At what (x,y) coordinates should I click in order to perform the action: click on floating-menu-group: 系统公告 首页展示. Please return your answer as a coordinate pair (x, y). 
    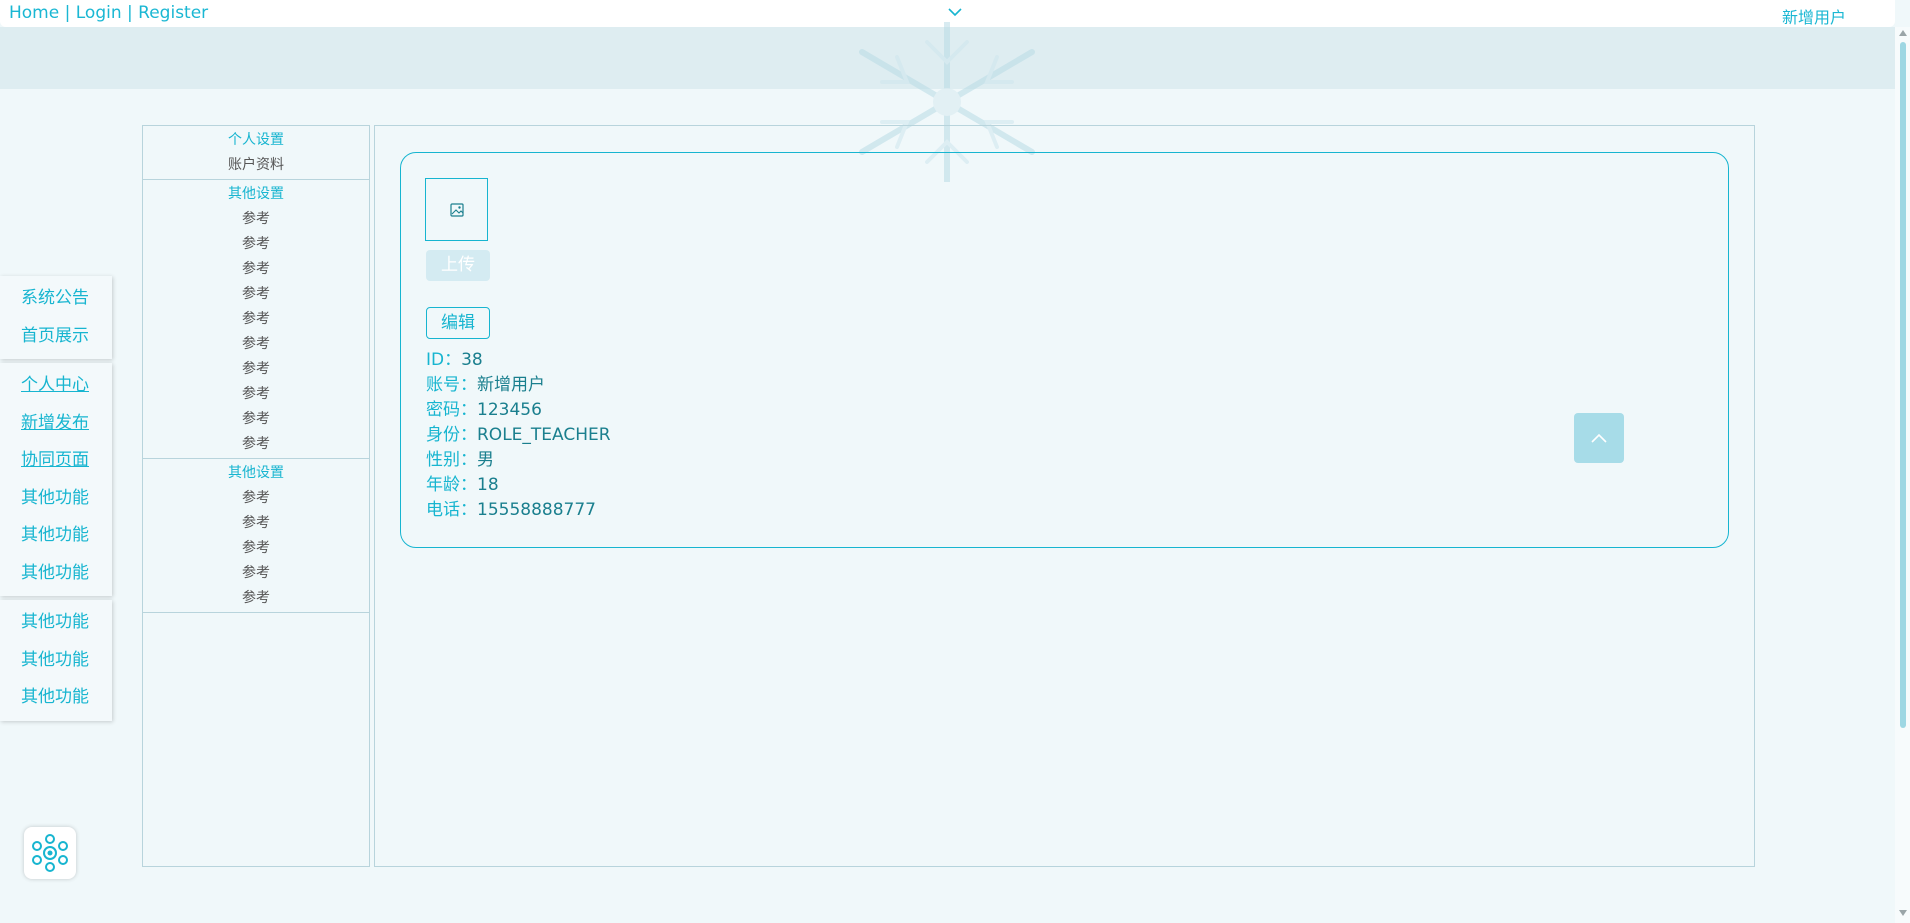
    Looking at the image, I should click on (56, 317).